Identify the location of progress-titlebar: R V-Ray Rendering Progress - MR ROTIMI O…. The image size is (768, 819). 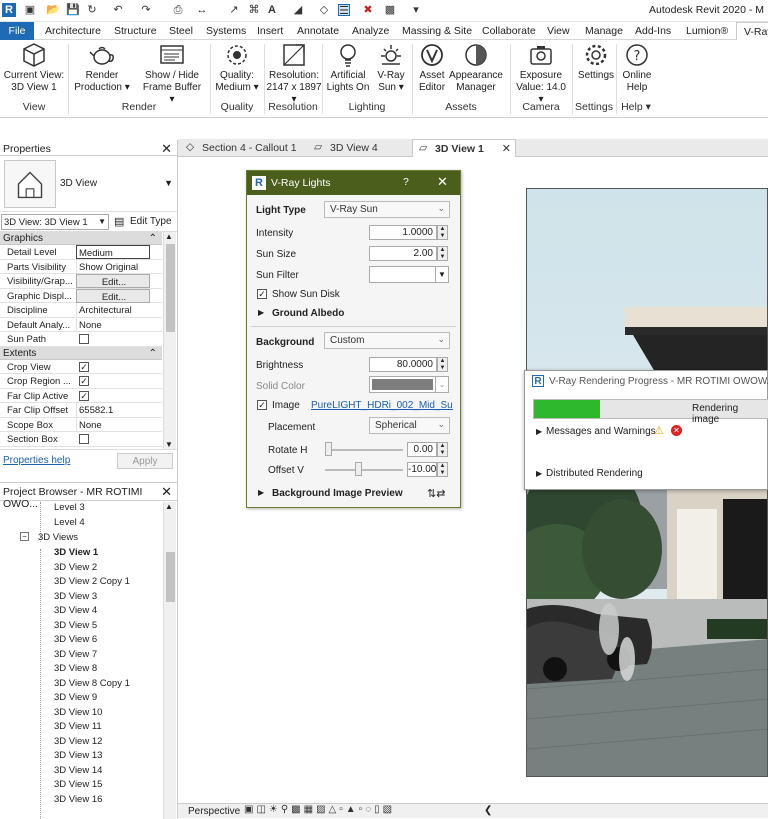
(646, 382).